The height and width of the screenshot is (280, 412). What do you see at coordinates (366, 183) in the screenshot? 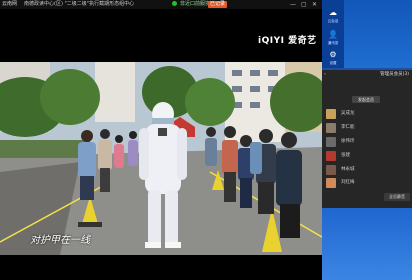
I see `list-item: 刘红梅` at bounding box center [366, 183].